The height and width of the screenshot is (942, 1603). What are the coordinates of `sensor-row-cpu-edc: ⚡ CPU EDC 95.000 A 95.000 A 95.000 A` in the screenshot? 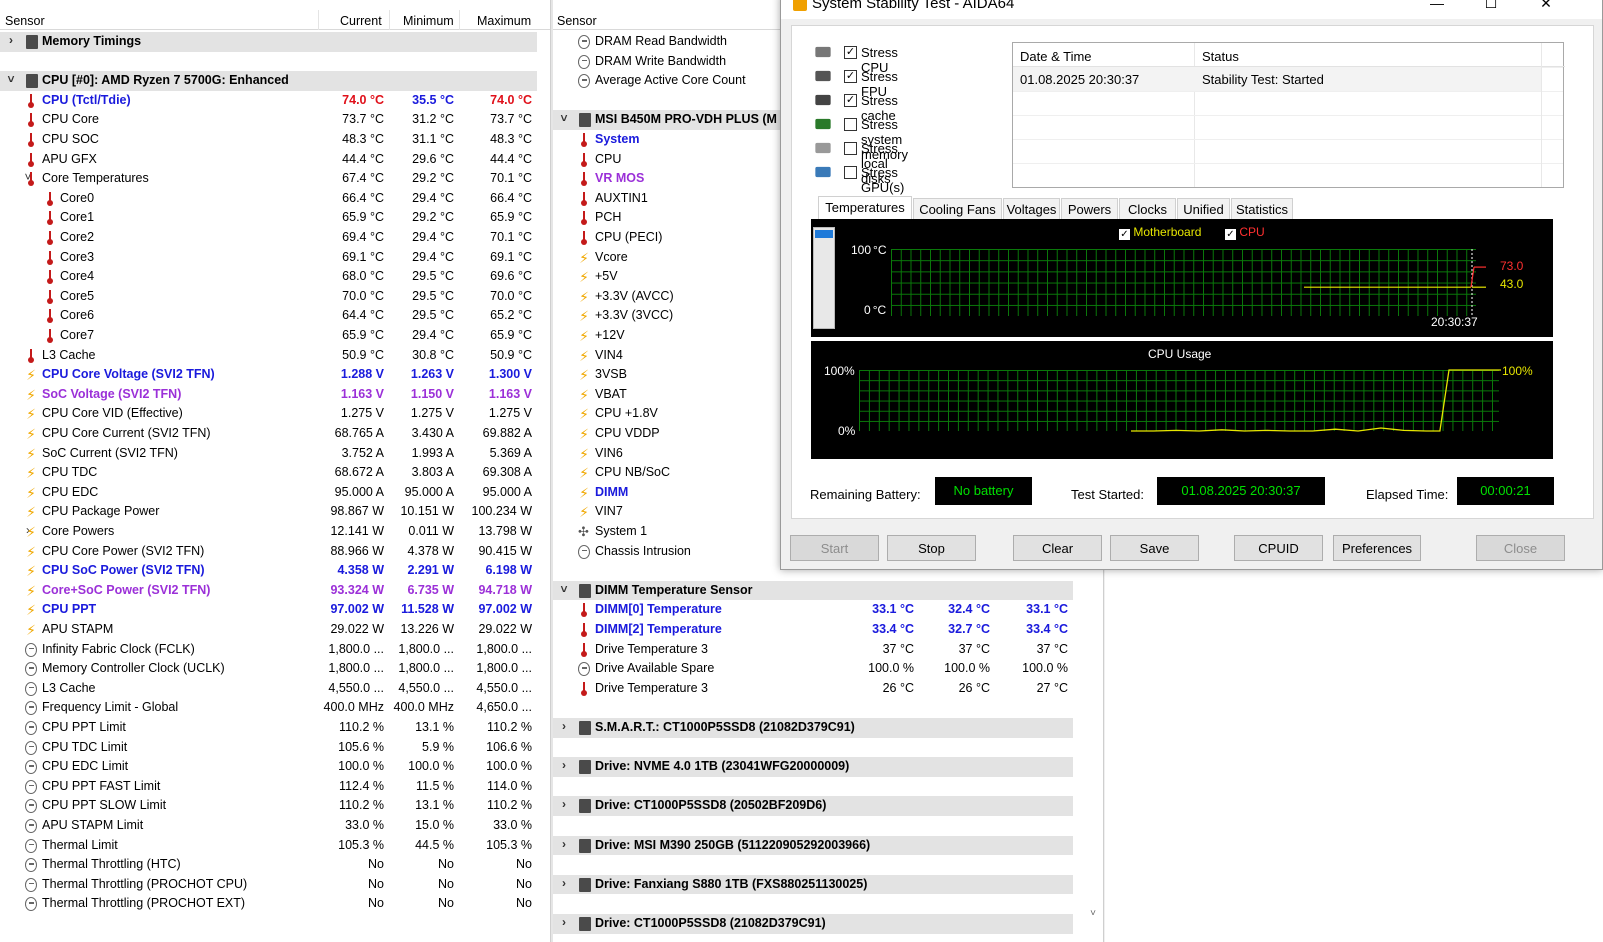 It's located at (268, 493).